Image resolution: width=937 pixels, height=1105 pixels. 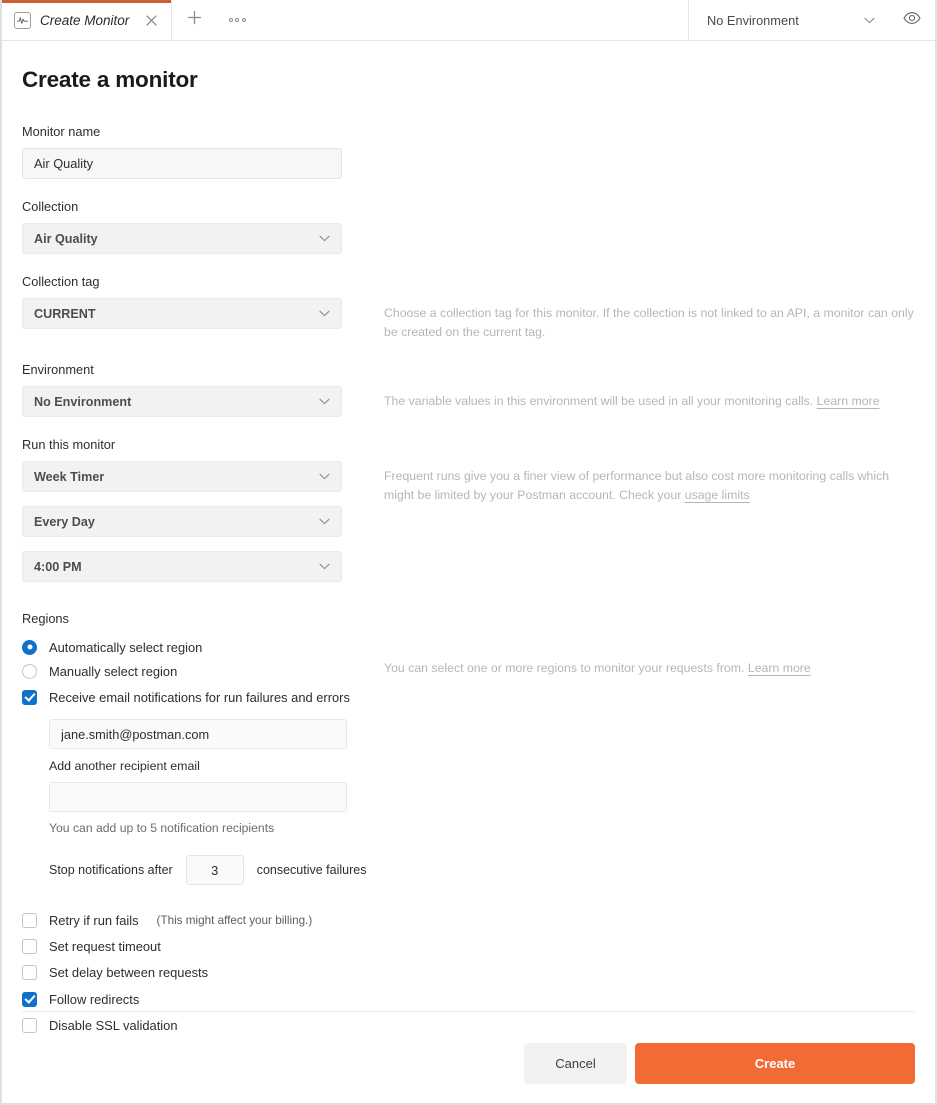 I want to click on environment-selector-label: No Environment, so click(x=753, y=20).